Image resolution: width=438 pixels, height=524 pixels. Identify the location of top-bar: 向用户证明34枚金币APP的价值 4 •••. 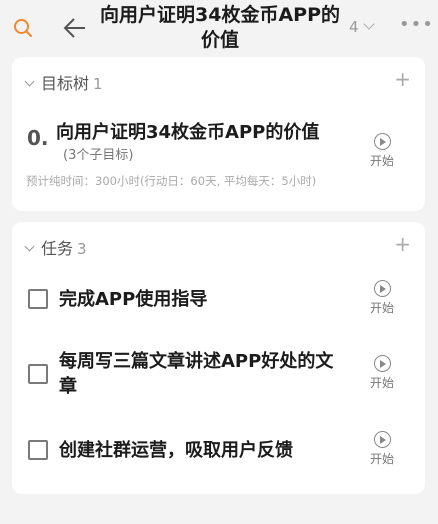
(219, 28).